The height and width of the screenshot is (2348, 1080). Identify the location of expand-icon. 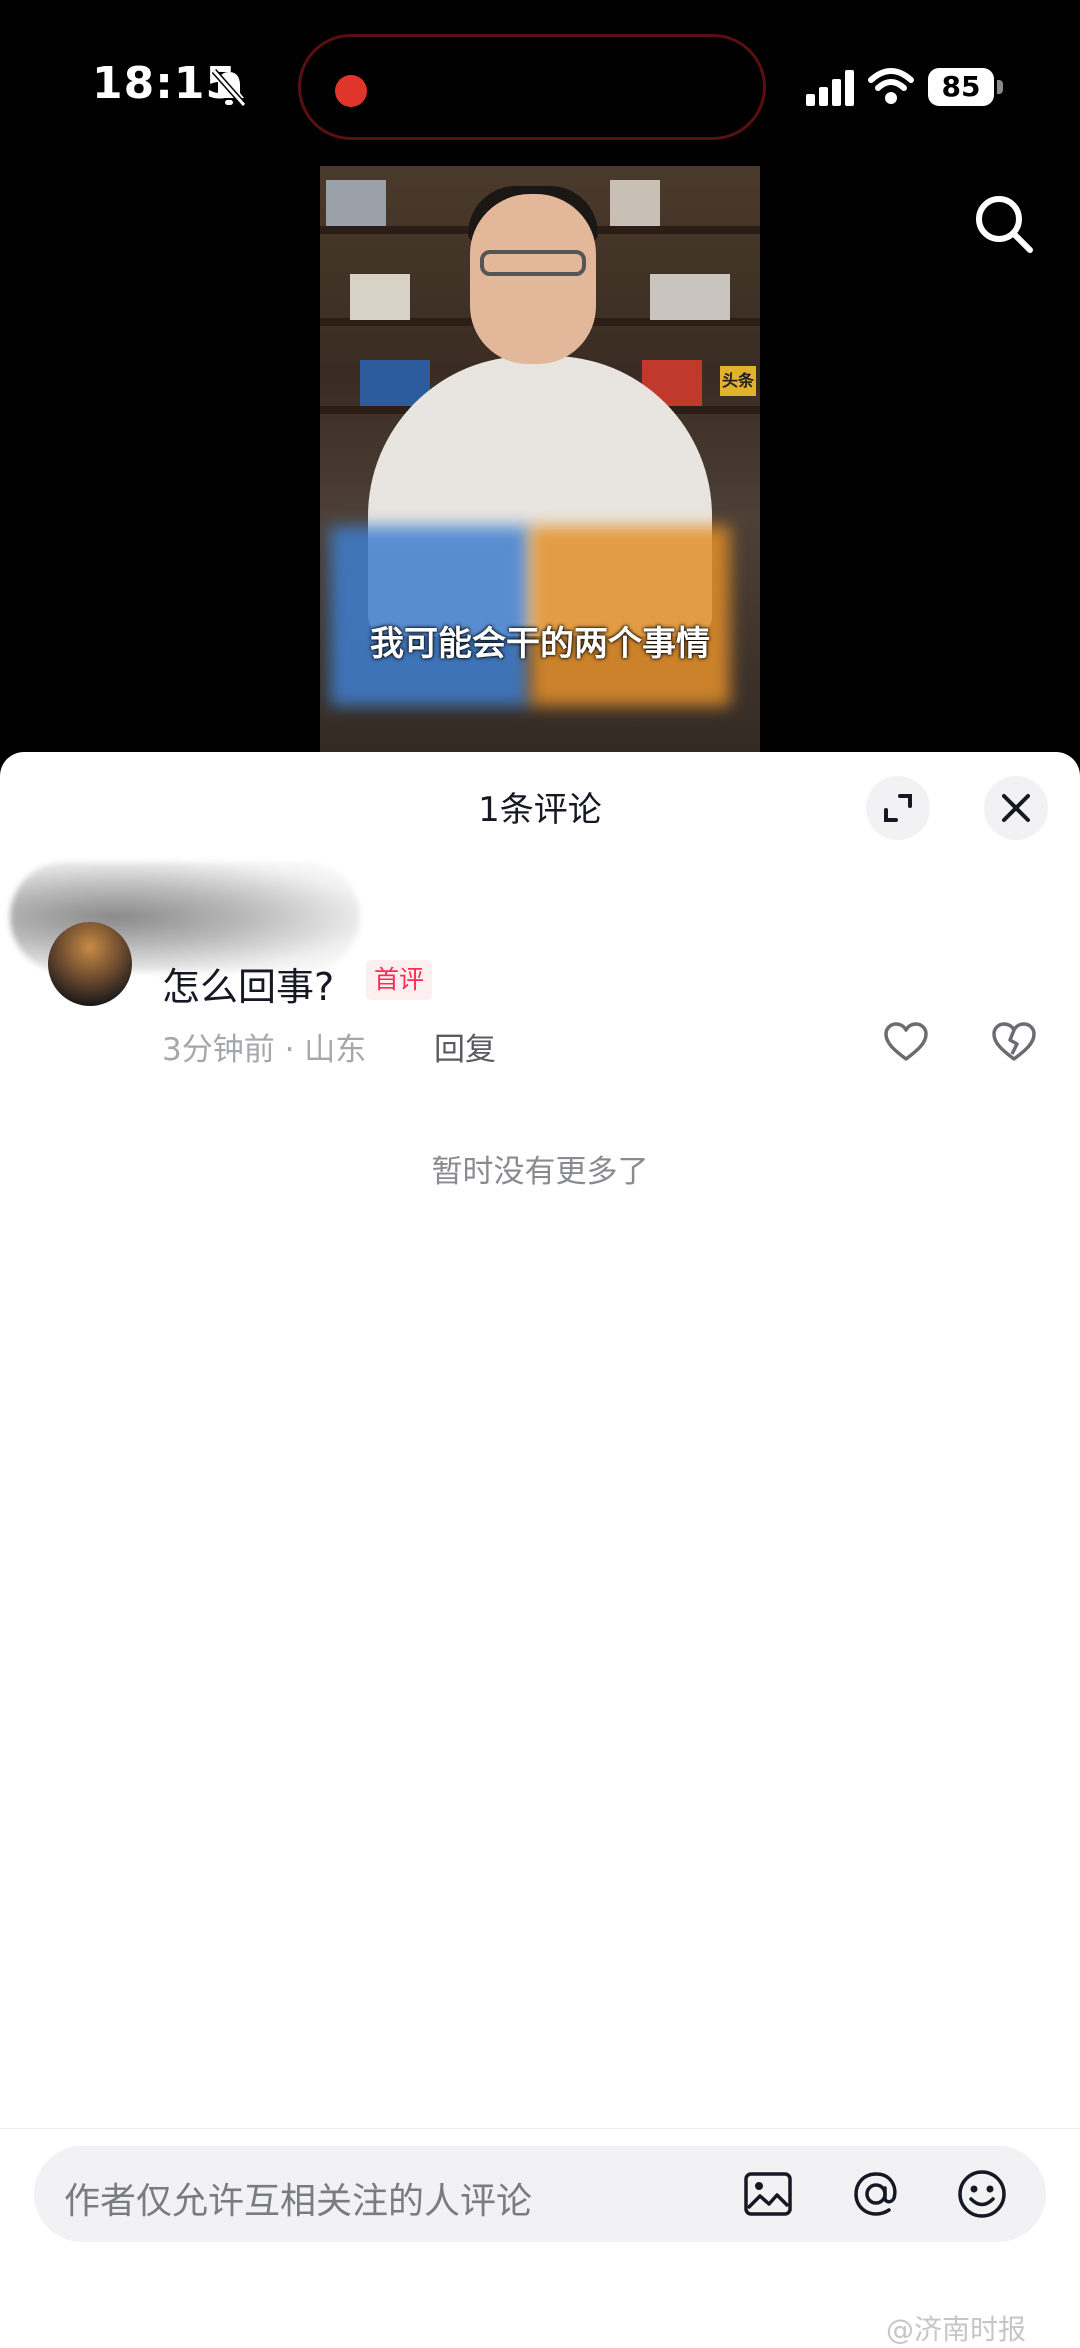
(898, 808).